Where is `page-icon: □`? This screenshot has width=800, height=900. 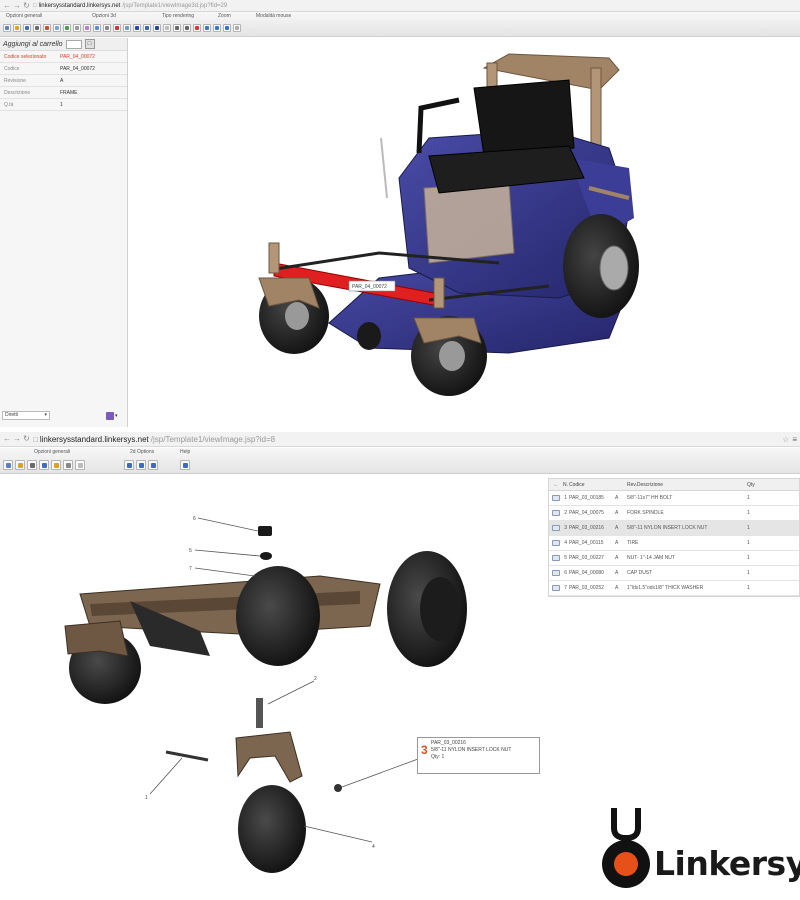 page-icon: □ is located at coordinates (35, 439).